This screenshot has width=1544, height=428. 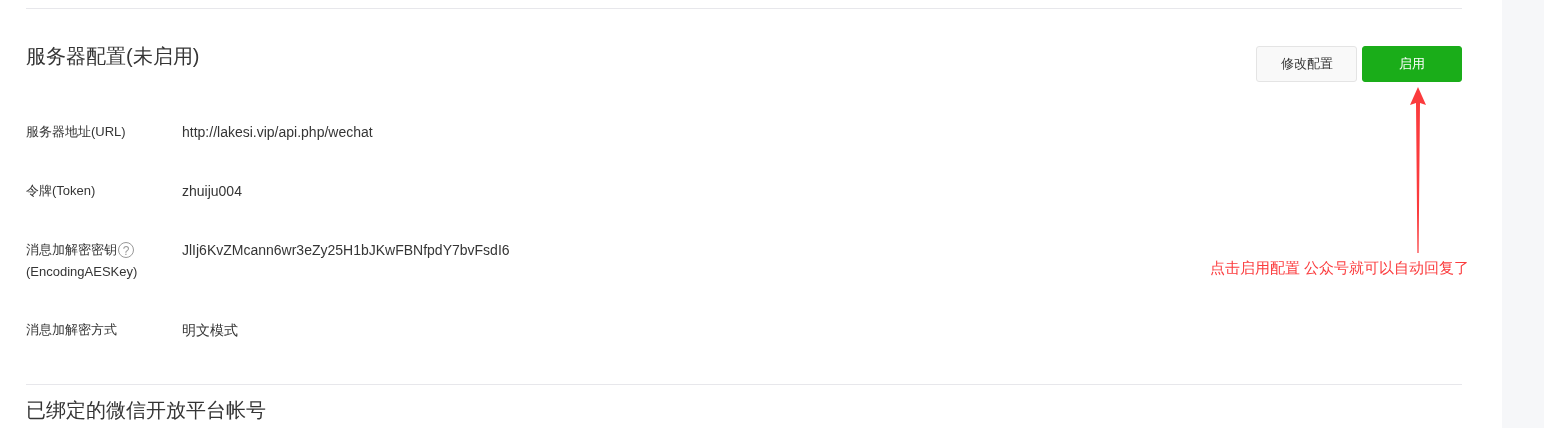 I want to click on edit-config-button: 修改配置, so click(x=1306, y=64).